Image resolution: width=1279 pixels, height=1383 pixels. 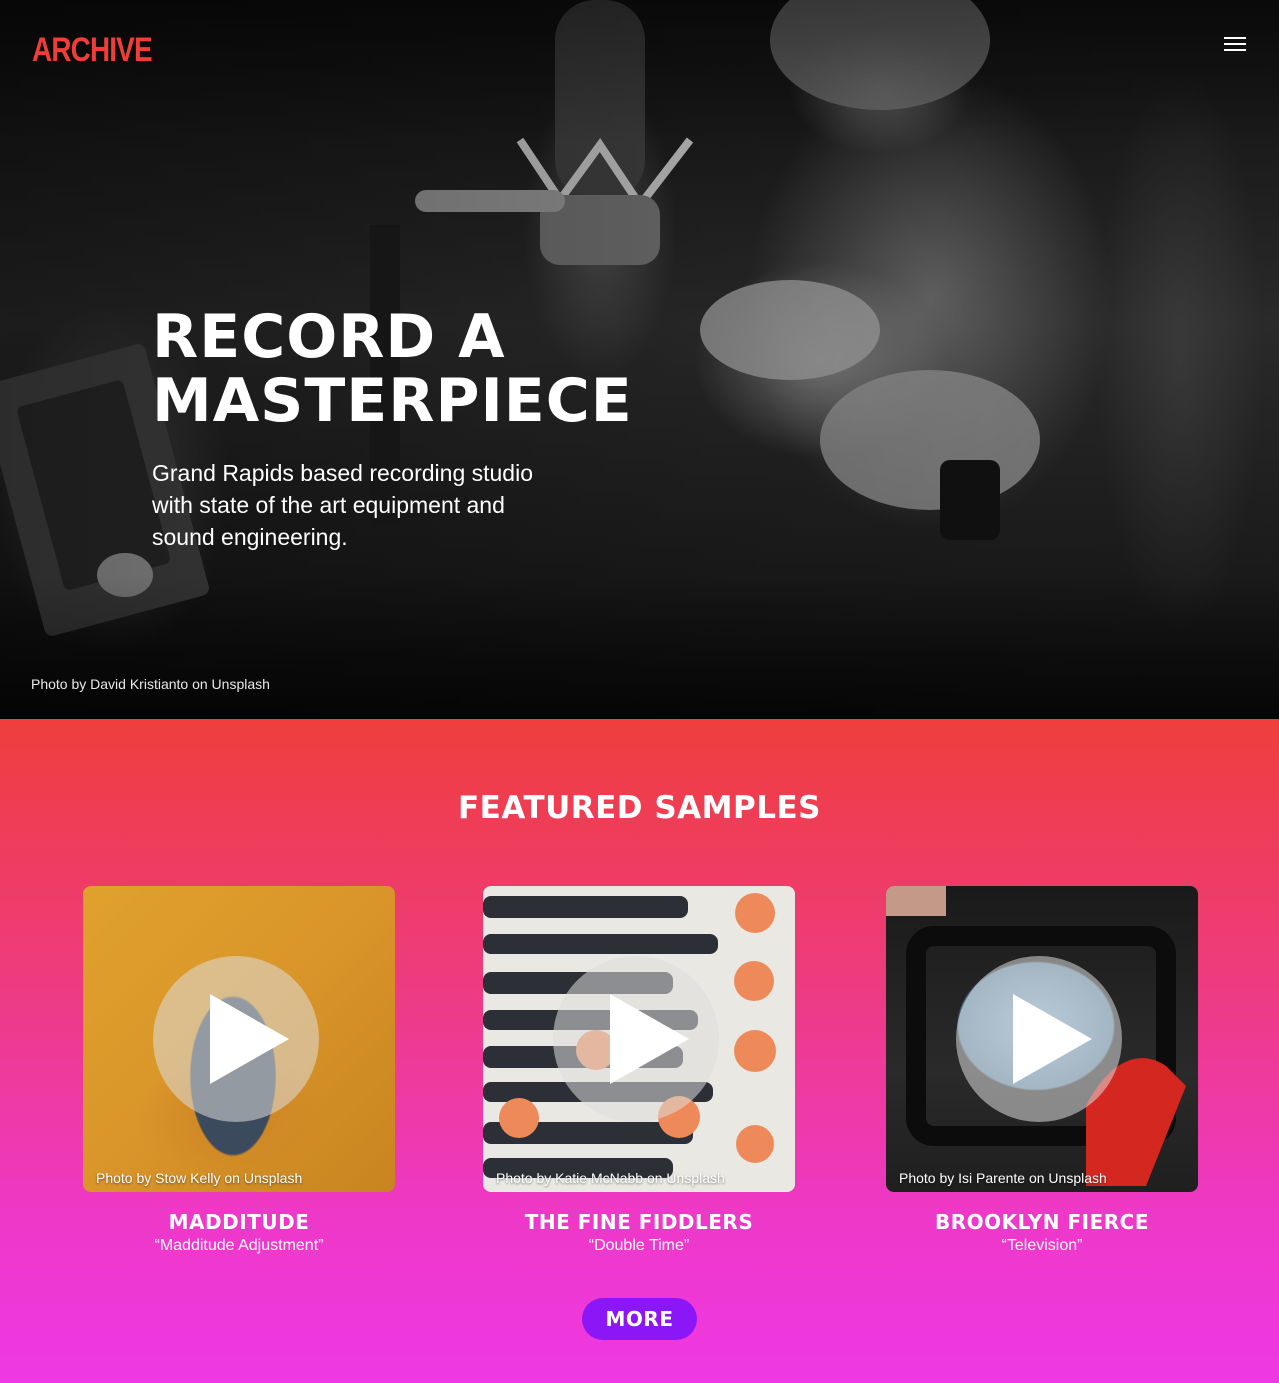 What do you see at coordinates (639, 808) in the screenshot?
I see `featured-title: FEATURED SAMPLES` at bounding box center [639, 808].